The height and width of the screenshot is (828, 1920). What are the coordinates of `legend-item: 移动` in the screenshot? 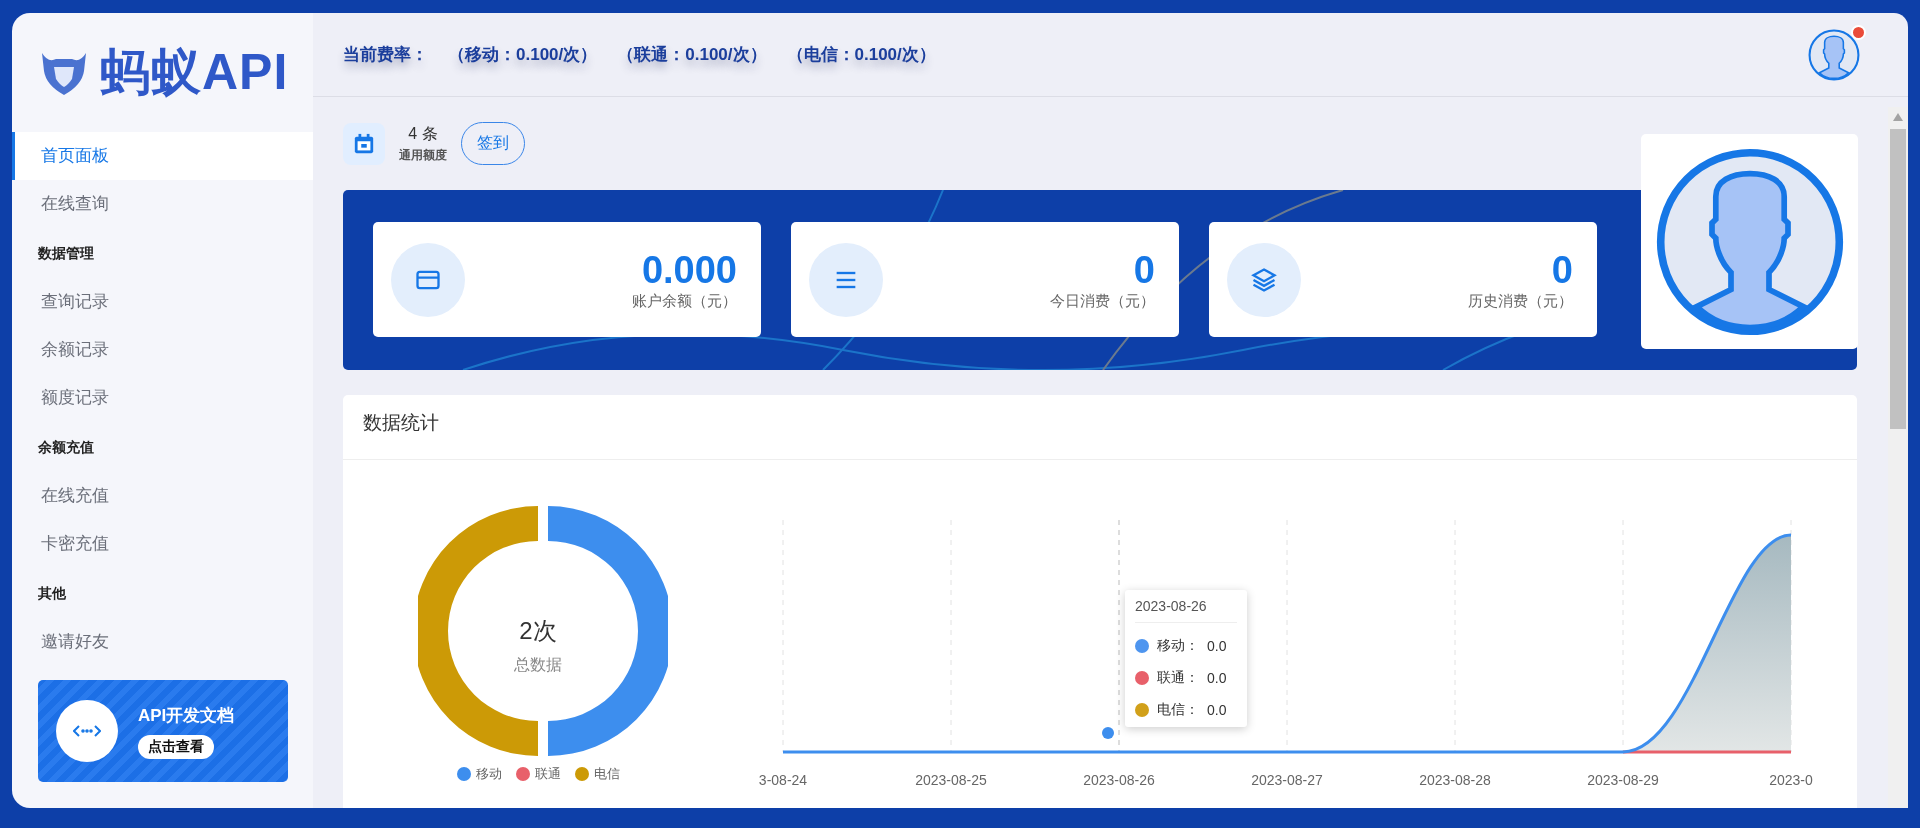 It's located at (479, 774).